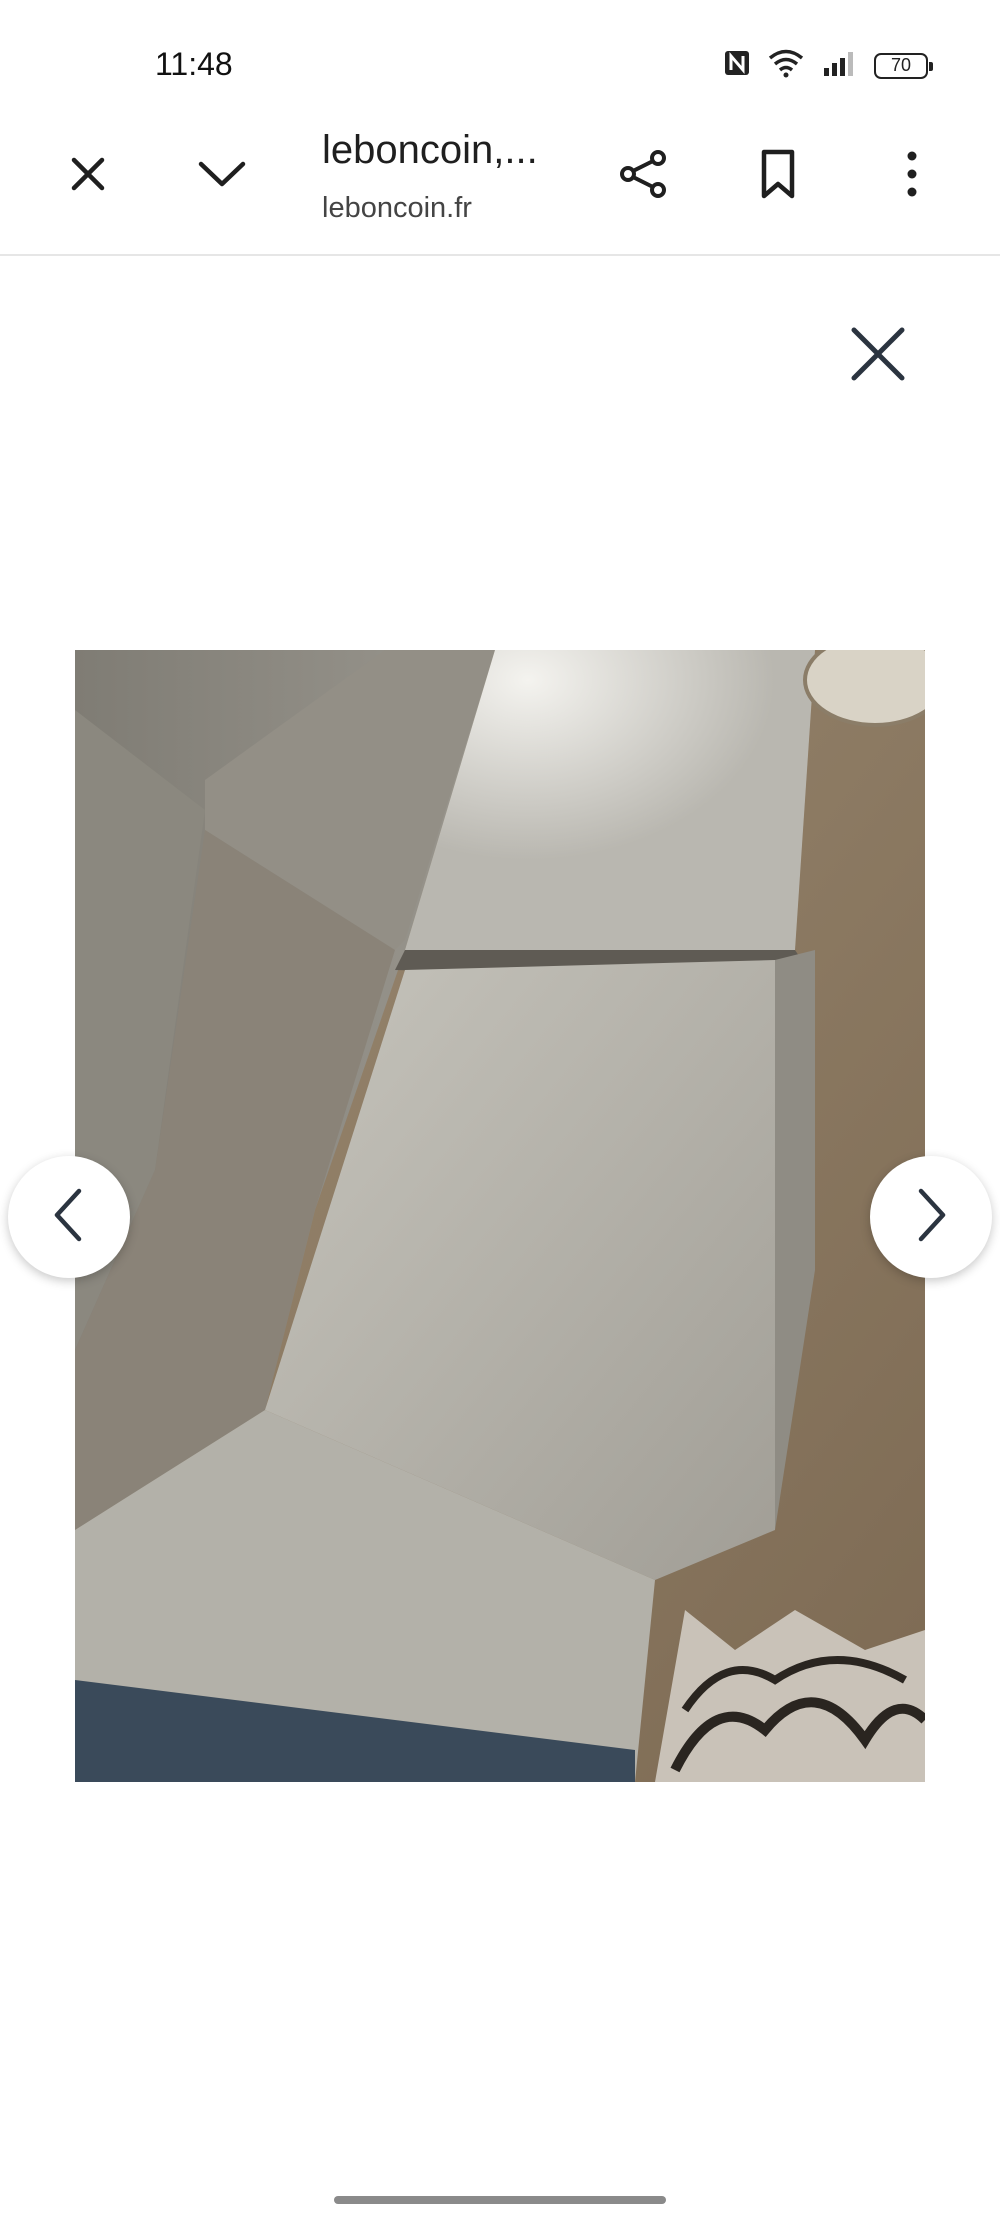 The height and width of the screenshot is (2222, 1000). I want to click on bookmark-button, so click(778, 176).